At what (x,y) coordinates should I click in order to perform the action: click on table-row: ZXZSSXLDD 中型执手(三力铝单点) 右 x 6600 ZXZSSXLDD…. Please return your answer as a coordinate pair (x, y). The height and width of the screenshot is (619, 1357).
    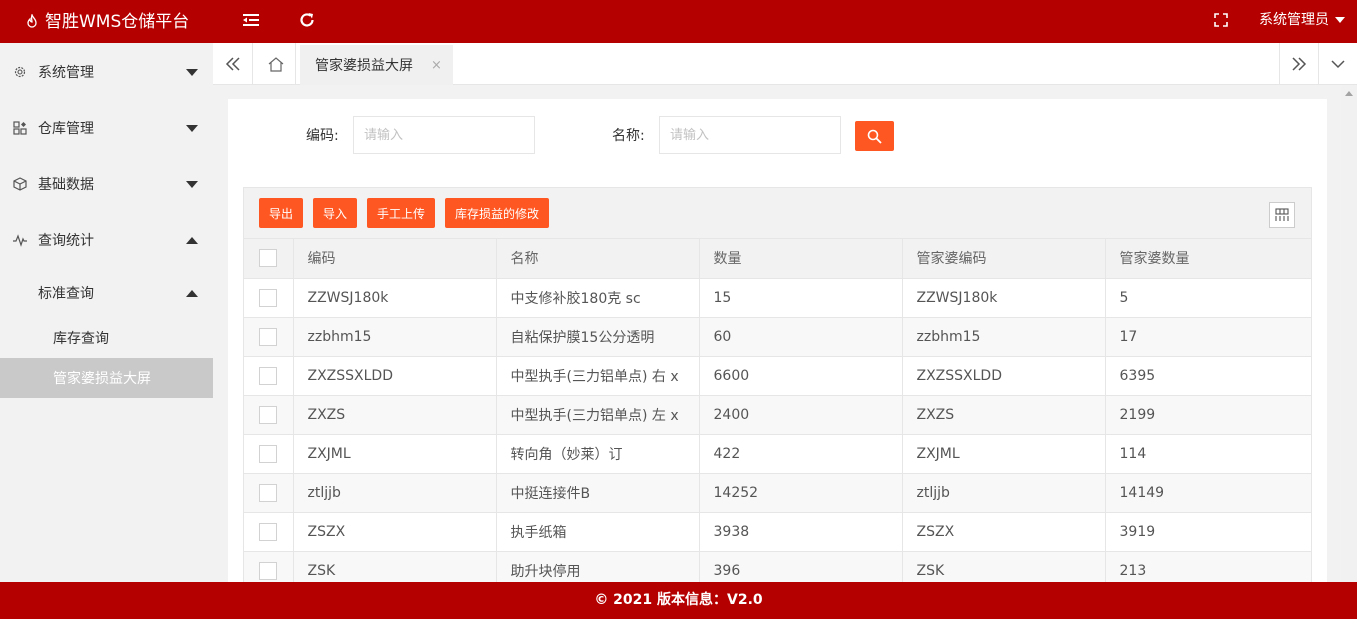
    Looking at the image, I should click on (778, 376).